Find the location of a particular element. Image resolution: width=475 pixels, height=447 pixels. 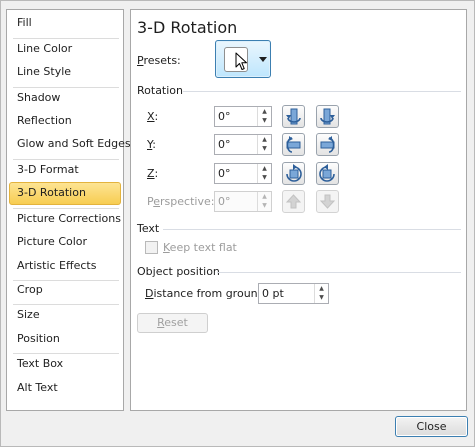

keep-text-flat-checkbox is located at coordinates (151, 247).